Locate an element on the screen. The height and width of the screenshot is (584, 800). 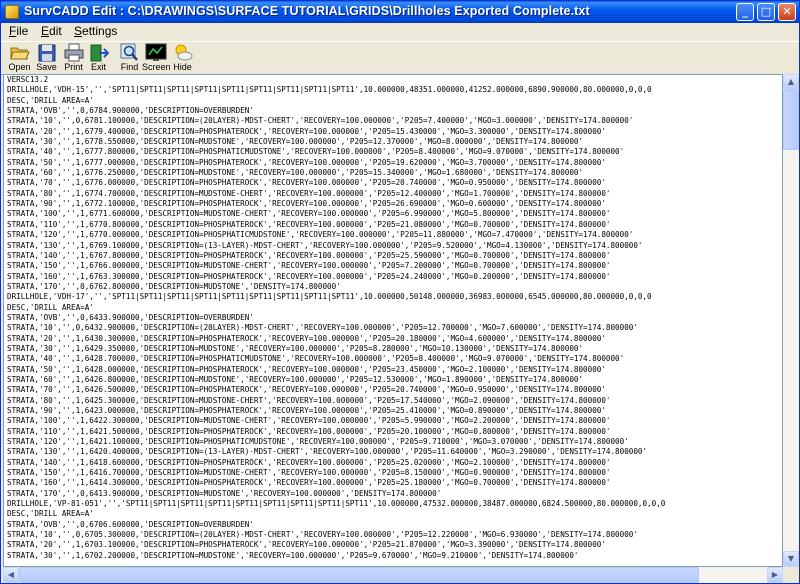
save-label: Save is located at coordinates (46, 67).